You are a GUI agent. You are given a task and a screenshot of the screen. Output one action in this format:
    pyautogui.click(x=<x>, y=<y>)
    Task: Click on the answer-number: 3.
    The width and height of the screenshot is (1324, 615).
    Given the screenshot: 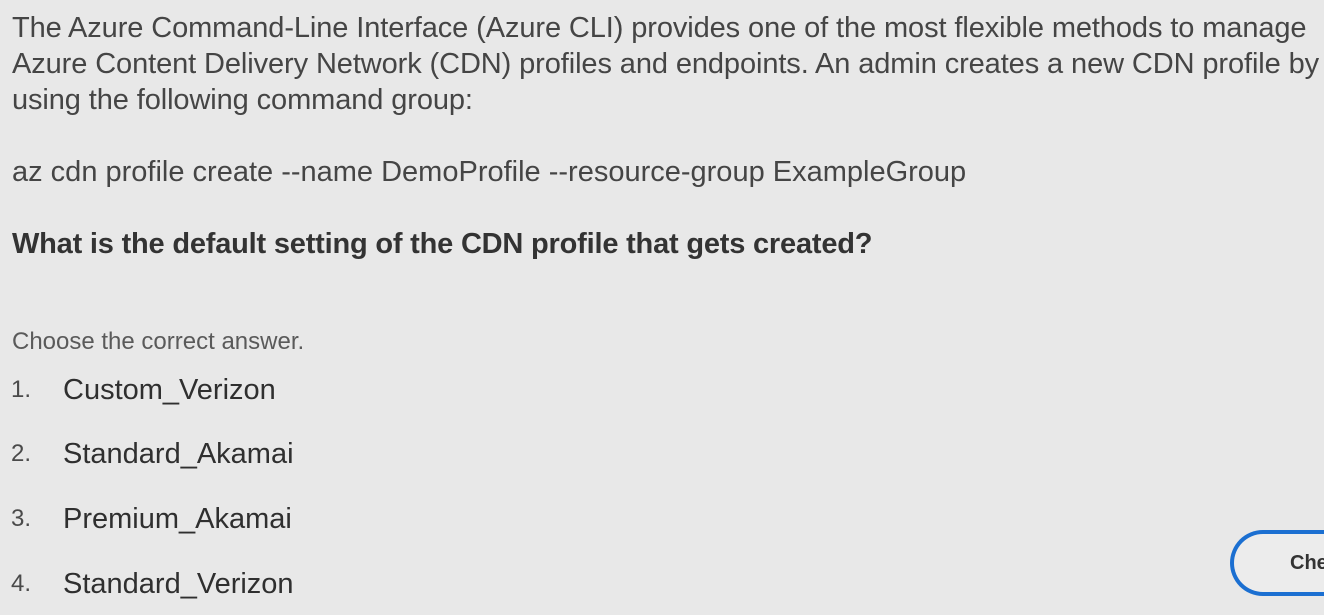 What is the action you would take?
    pyautogui.click(x=21, y=518)
    